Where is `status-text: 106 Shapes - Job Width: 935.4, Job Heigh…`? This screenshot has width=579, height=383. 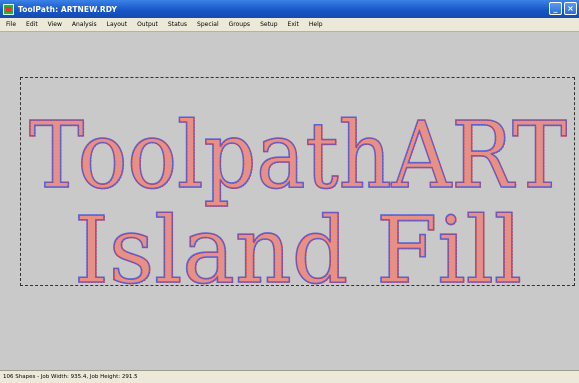 status-text: 106 Shapes - Job Width: 935.4, Job Heigh… is located at coordinates (70, 377).